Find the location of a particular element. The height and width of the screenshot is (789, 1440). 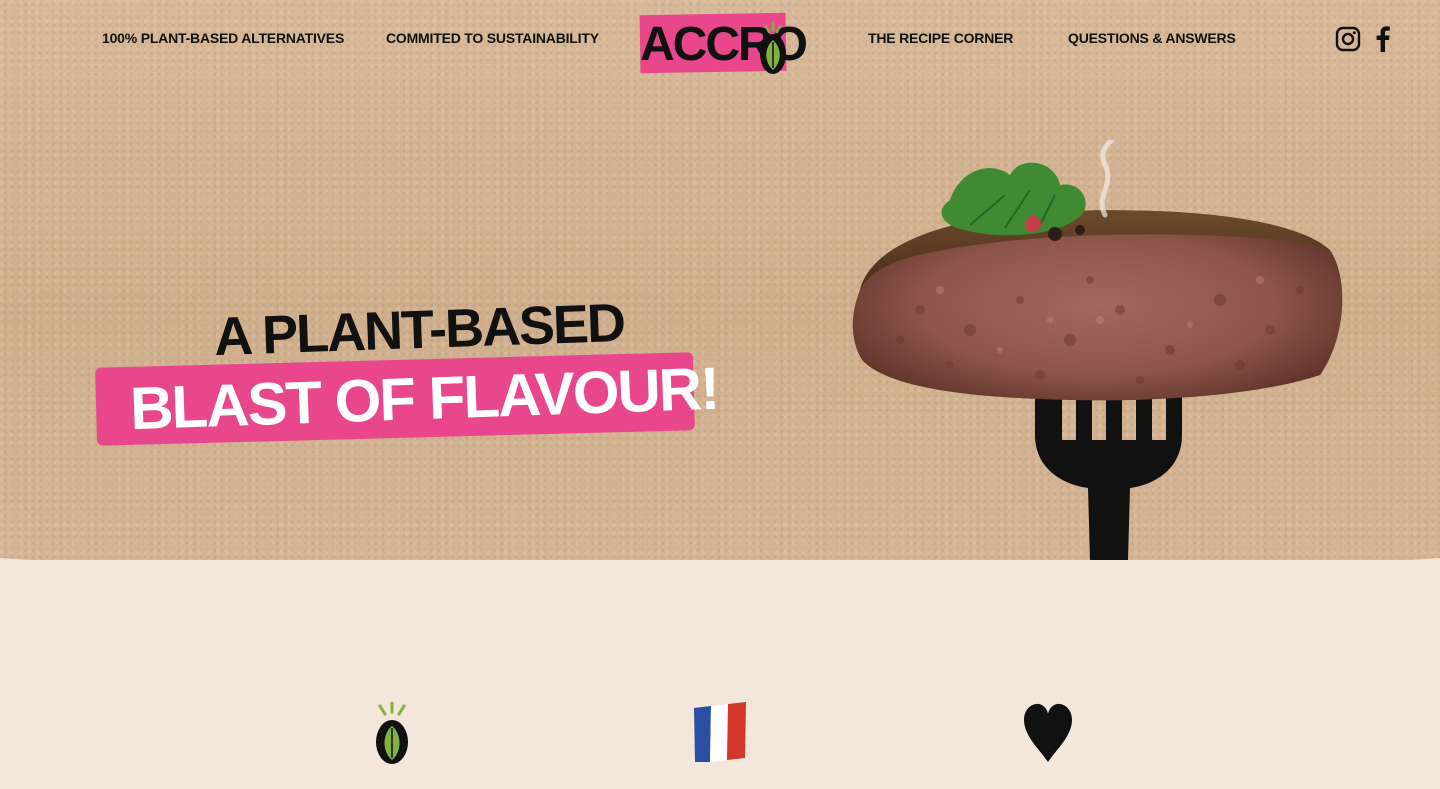

nav-link-sustainability: Commited to sustainability is located at coordinates (492, 40).